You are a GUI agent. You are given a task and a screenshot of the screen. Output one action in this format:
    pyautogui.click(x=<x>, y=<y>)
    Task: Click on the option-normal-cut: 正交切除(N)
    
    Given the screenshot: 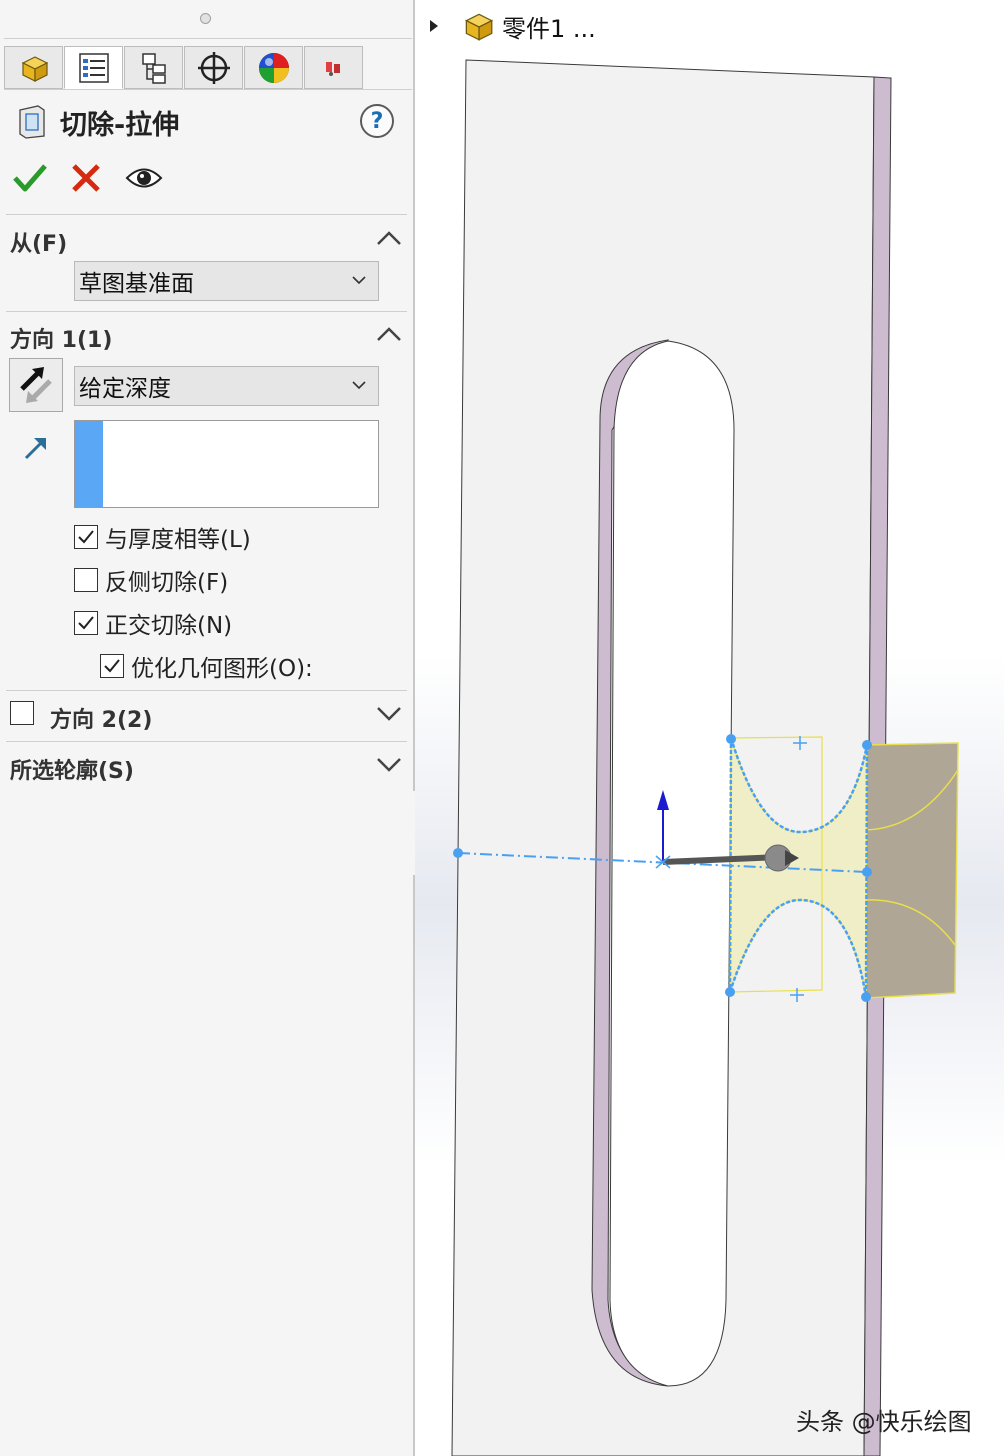 What is the action you would take?
    pyautogui.click(x=153, y=623)
    